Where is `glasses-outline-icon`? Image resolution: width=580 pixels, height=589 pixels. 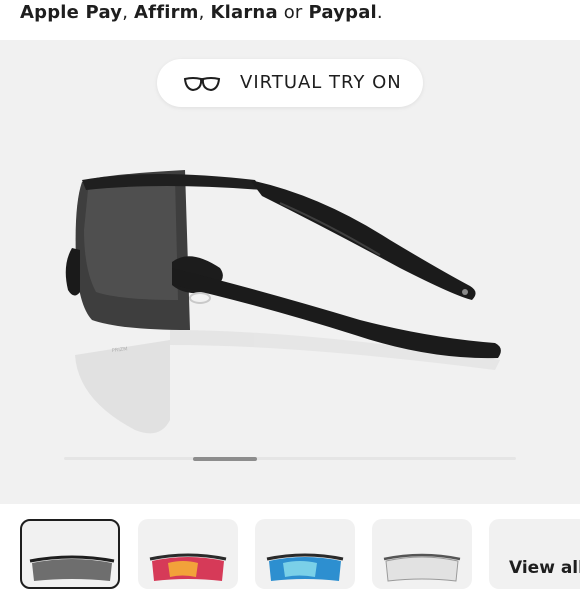 glasses-outline-icon is located at coordinates (202, 84).